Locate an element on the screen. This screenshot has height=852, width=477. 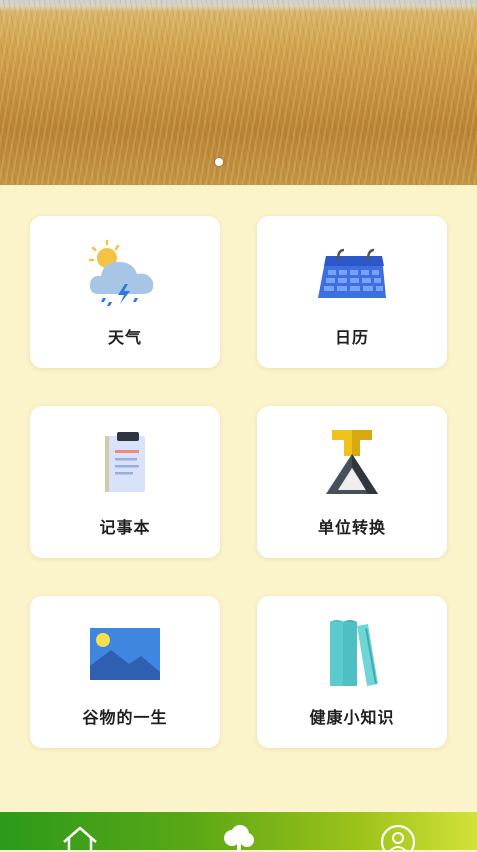
weather-cloud-storm-icon is located at coordinates (121, 272).